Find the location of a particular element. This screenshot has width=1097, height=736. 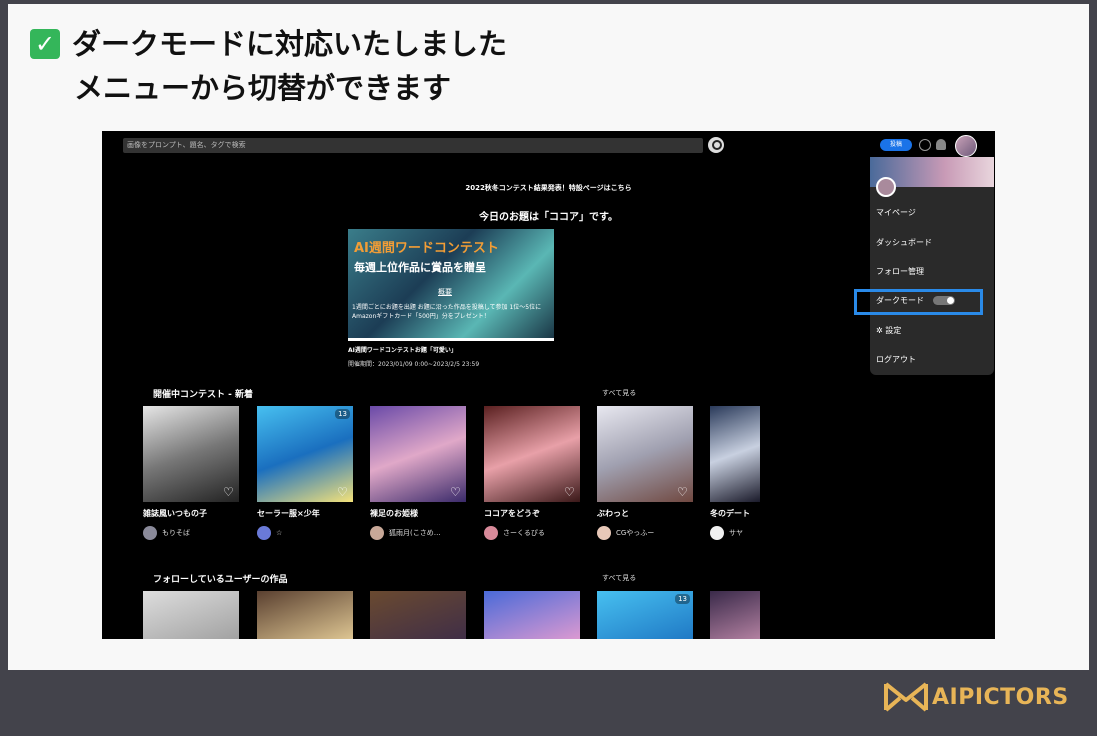

menu-item-follow-manage: フォロー管理 is located at coordinates (900, 271).